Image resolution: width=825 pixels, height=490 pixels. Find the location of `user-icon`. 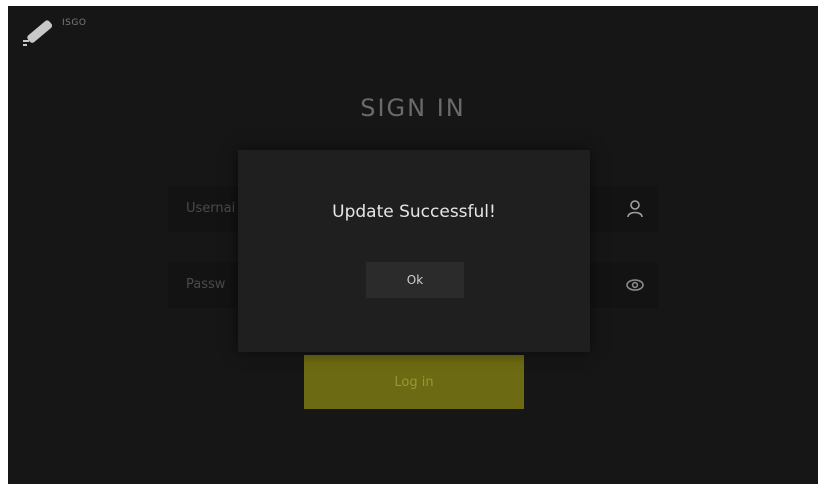

user-icon is located at coordinates (635, 209).